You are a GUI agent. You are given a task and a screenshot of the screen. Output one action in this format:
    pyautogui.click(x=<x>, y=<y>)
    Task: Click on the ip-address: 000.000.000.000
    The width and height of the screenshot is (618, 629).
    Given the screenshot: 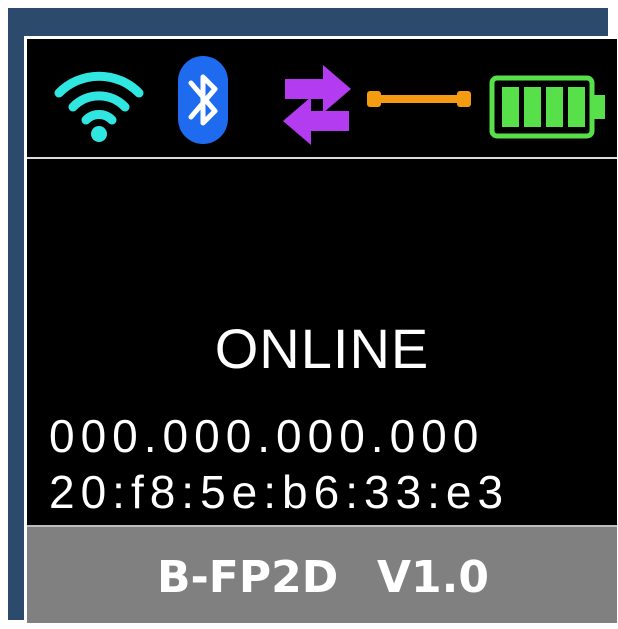 What is the action you would take?
    pyautogui.click(x=267, y=436)
    